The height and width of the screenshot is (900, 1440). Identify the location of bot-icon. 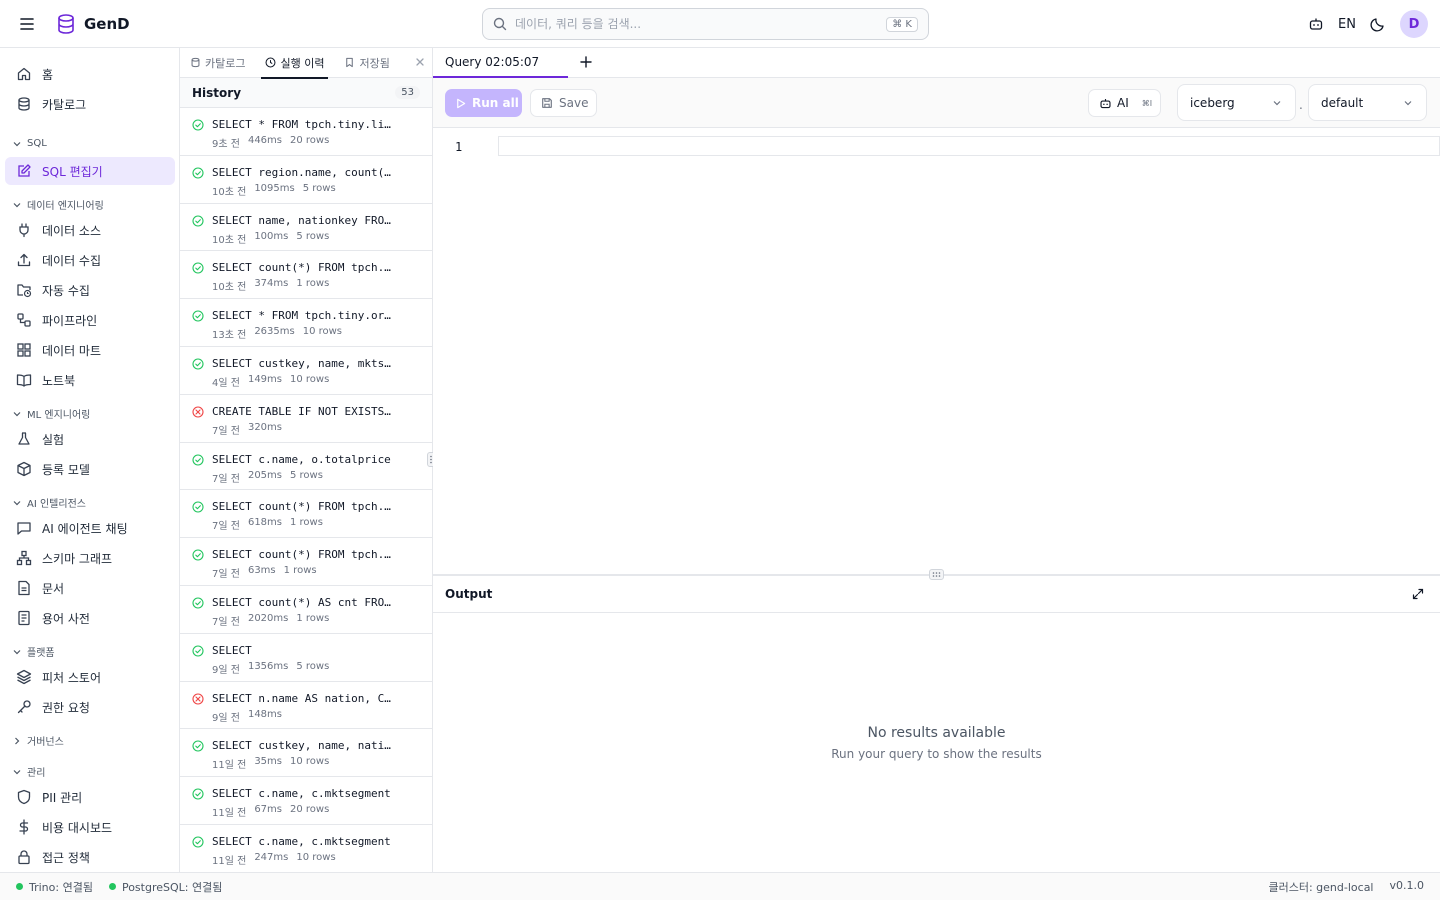
(1316, 24).